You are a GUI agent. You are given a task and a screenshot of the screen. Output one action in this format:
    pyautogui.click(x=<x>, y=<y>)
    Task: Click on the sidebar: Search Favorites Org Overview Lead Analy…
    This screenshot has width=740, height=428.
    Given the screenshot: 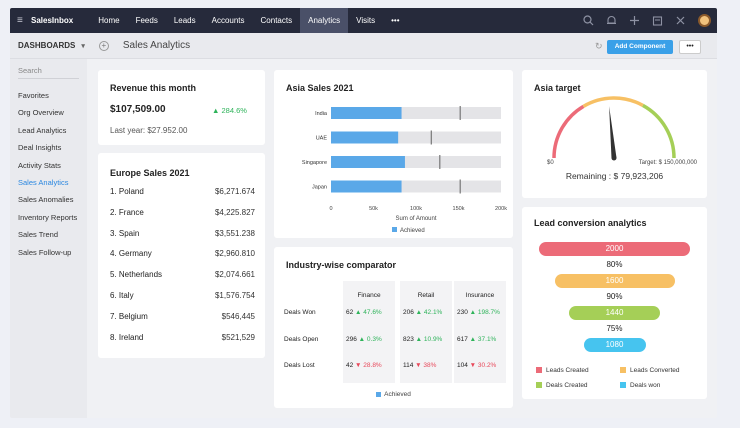 What is the action you would take?
    pyautogui.click(x=48, y=238)
    